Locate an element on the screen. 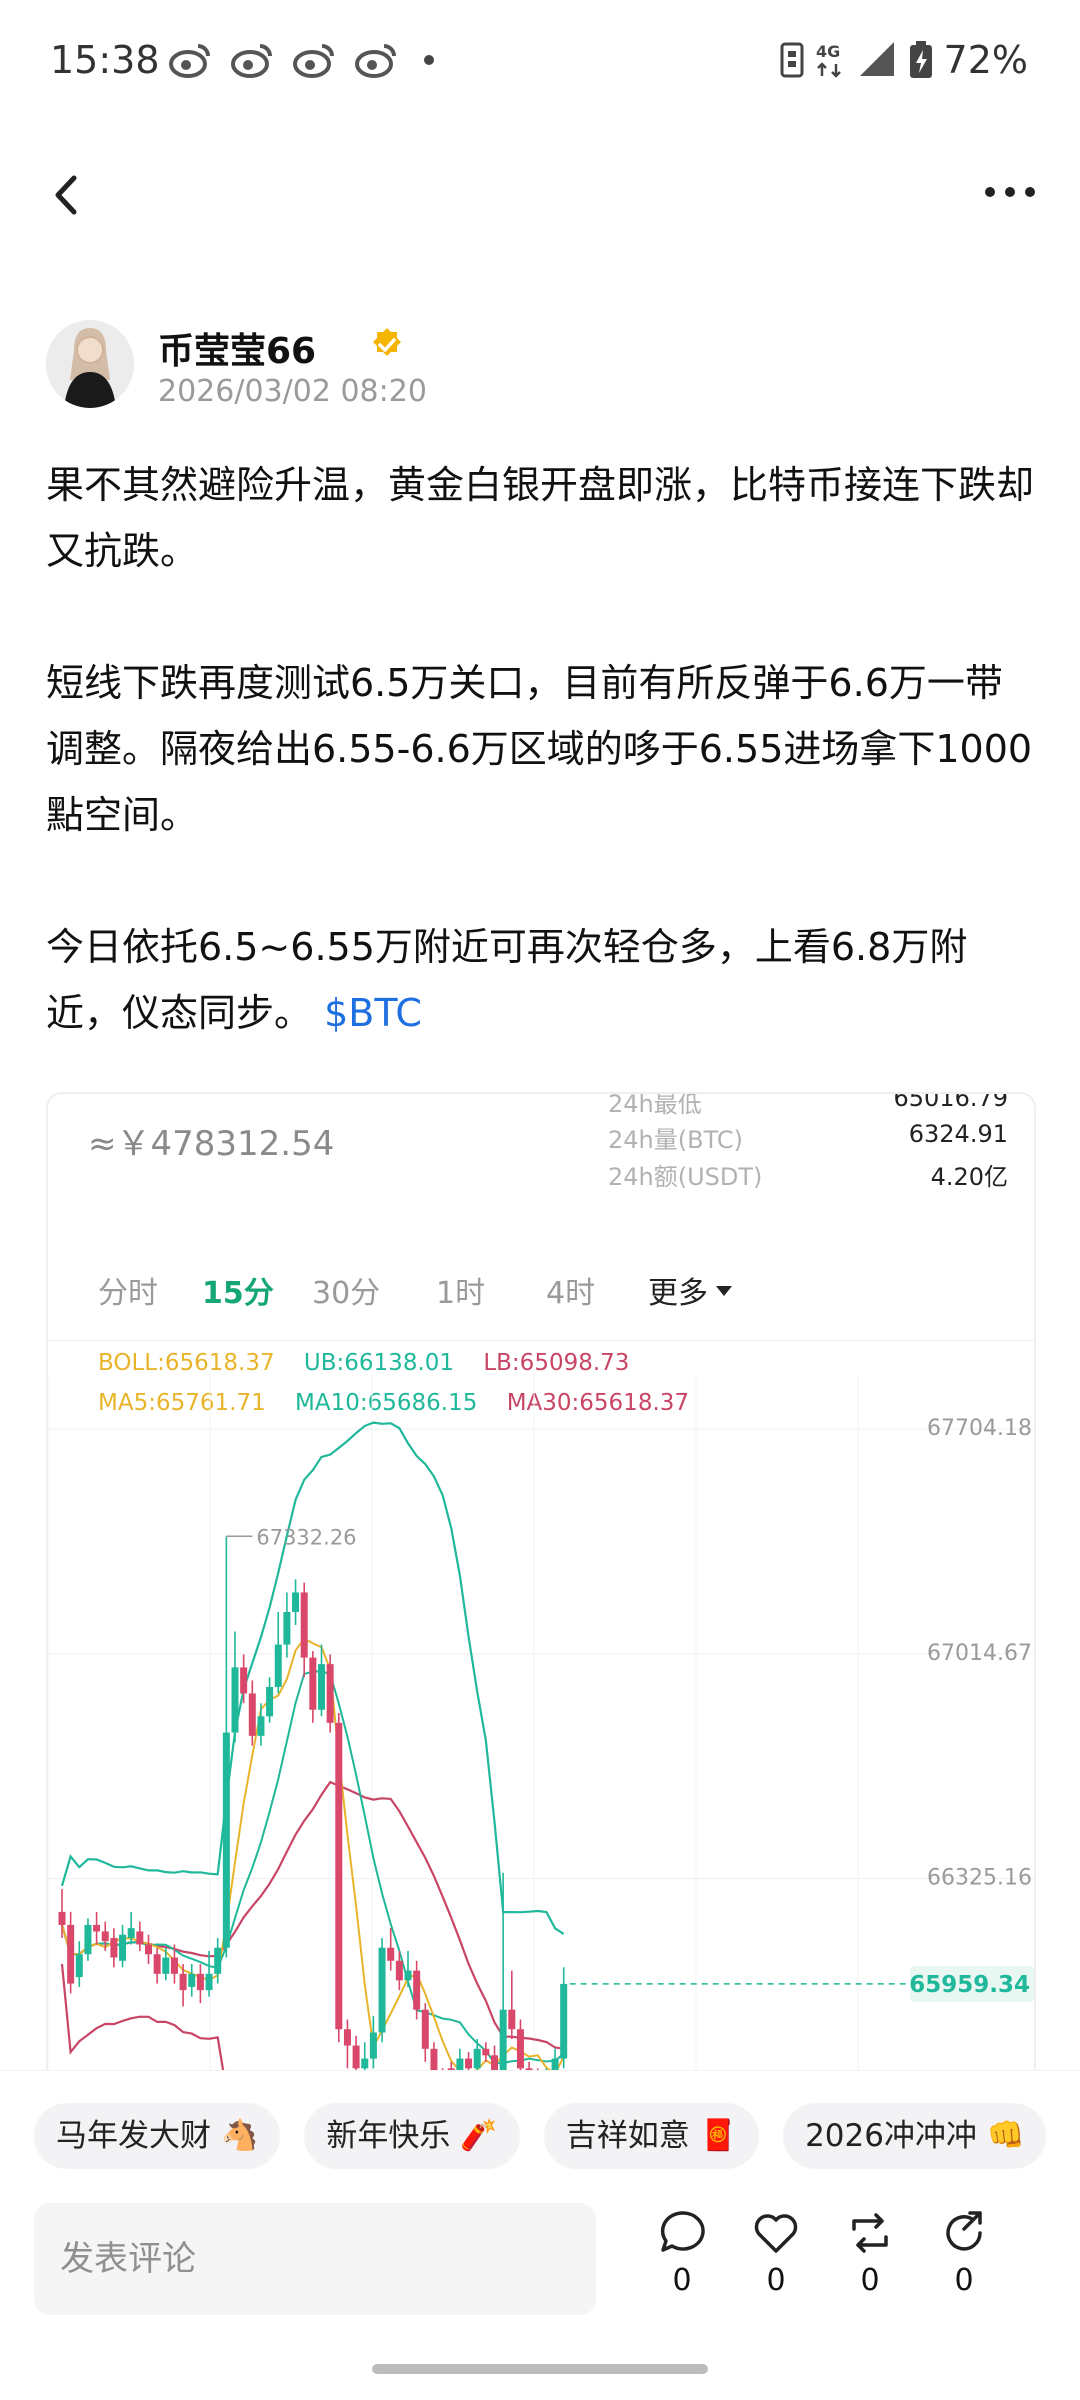 The width and height of the screenshot is (1080, 2400). avatar-image is located at coordinates (90, 364).